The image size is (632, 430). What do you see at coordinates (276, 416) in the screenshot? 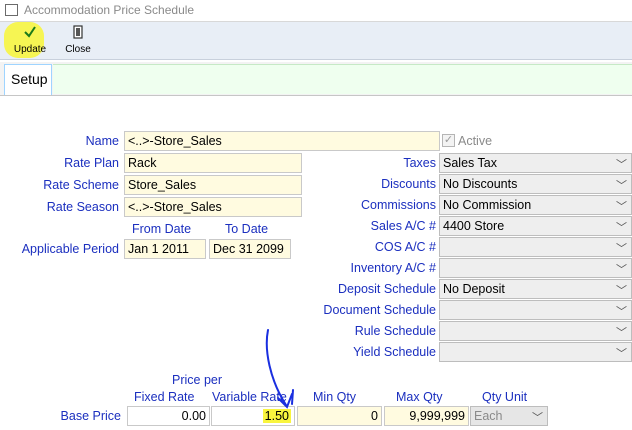
I see `variable-rate-value: 1.50` at bounding box center [276, 416].